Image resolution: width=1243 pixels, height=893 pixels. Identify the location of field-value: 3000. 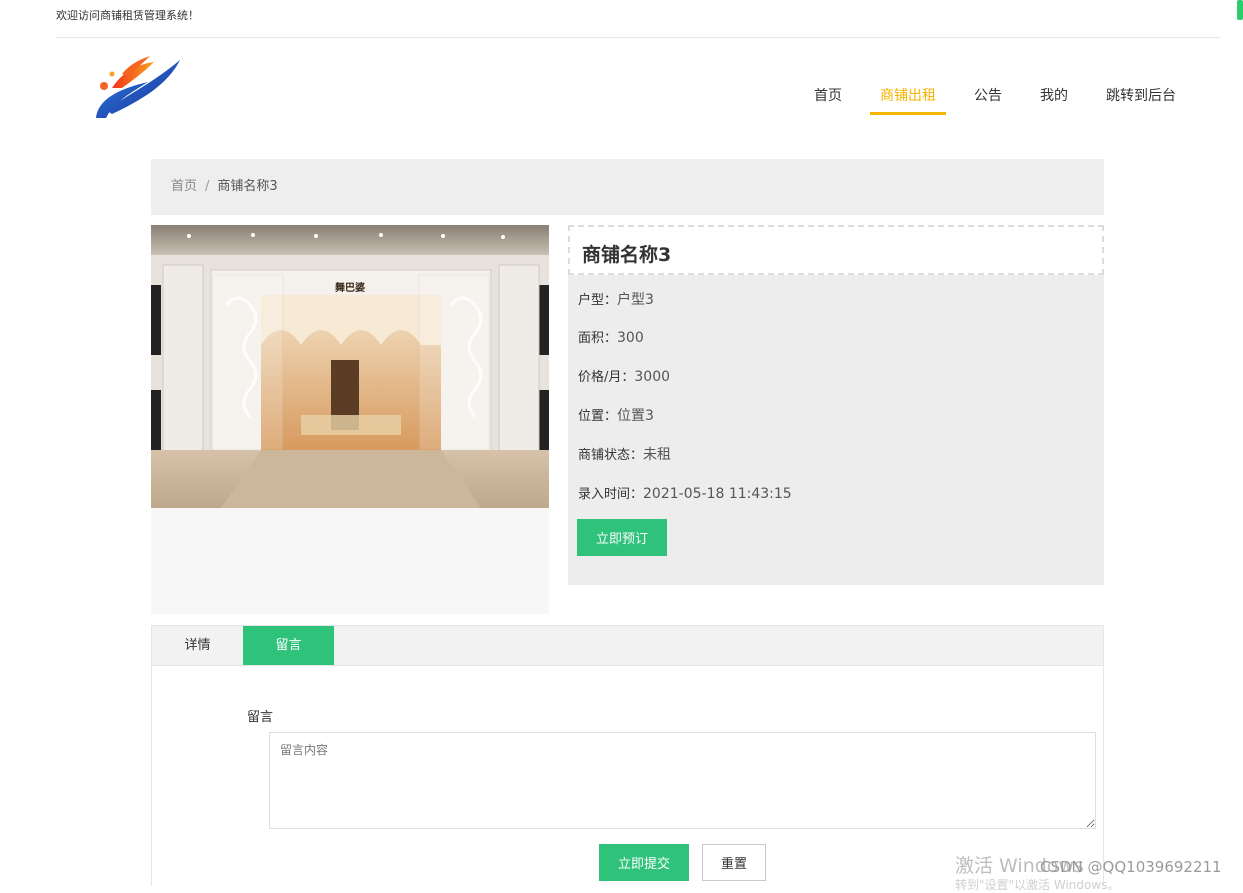
(652, 377).